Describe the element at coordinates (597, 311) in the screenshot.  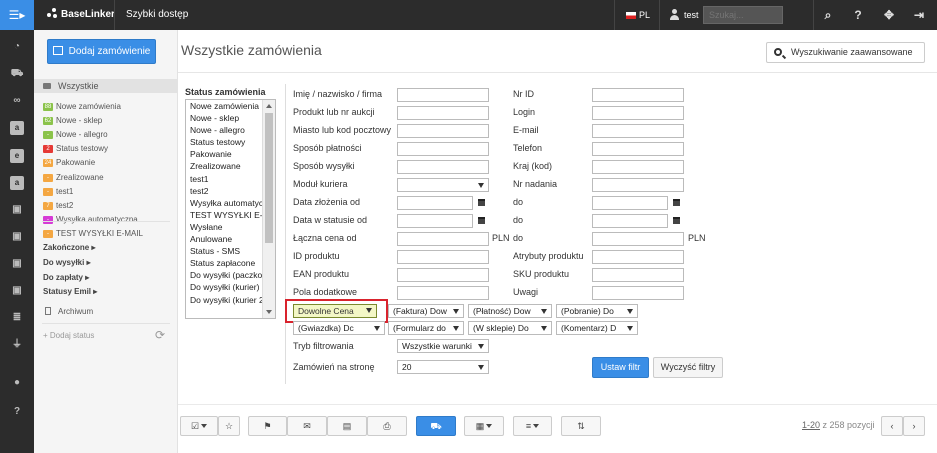
I see `extra-field-select: (Pobranie) Do` at that location.